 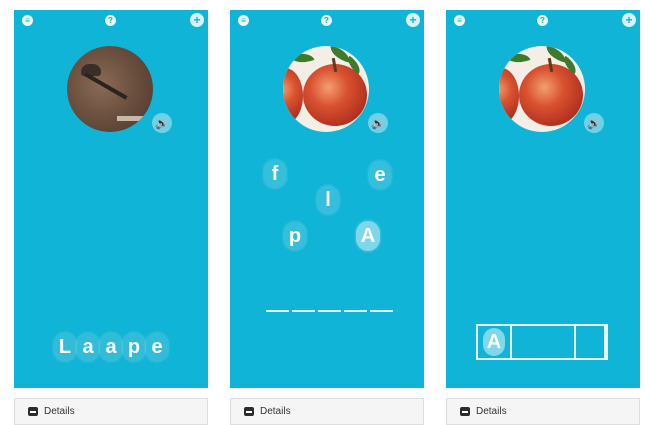 I want to click on lamp-base, so click(x=132, y=118).